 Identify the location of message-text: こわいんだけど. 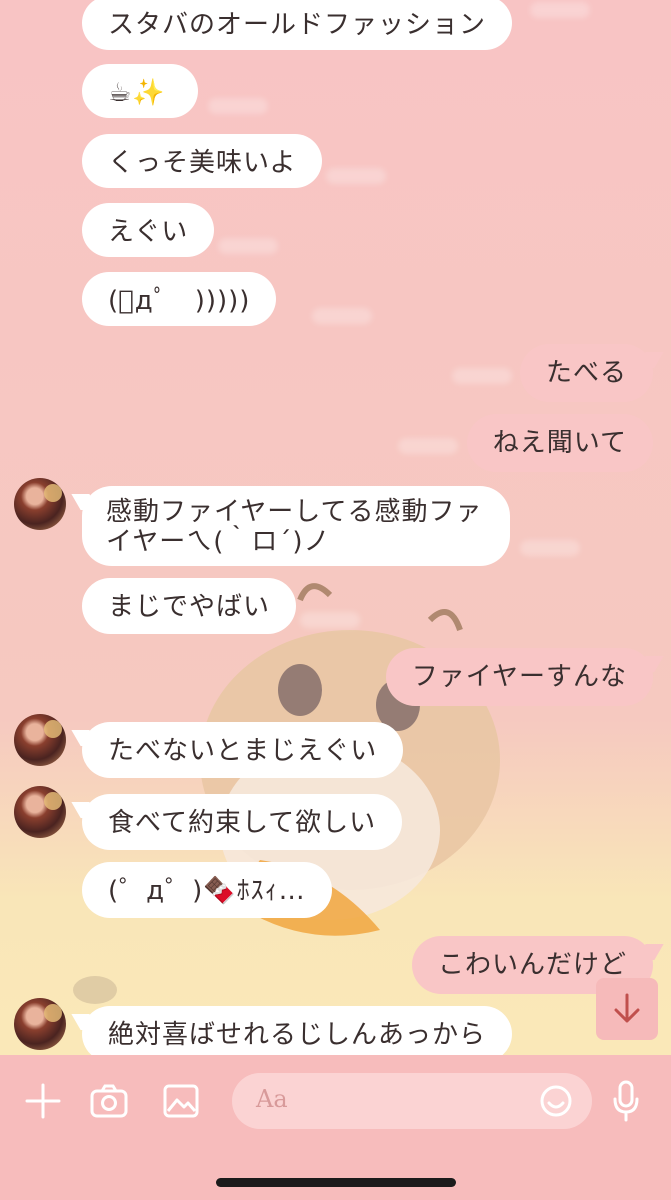
(532, 965).